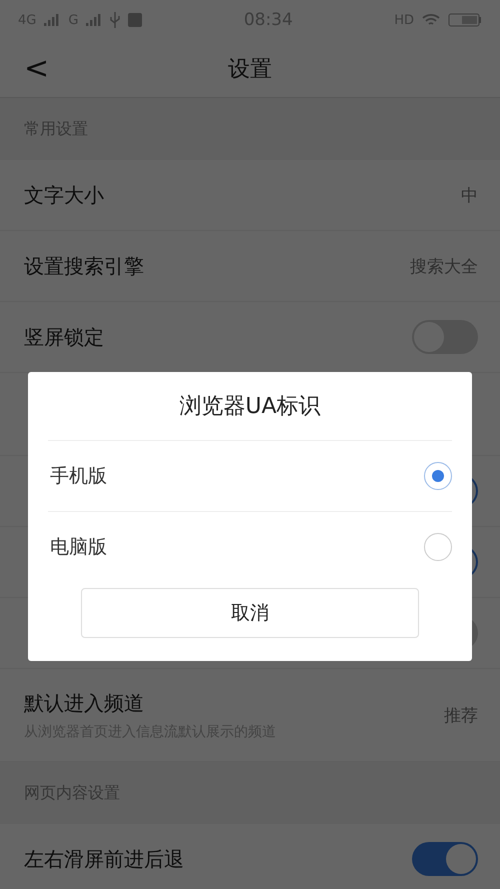 This screenshot has height=889, width=500. Describe the element at coordinates (445, 859) in the screenshot. I see `toggle-switch` at that location.